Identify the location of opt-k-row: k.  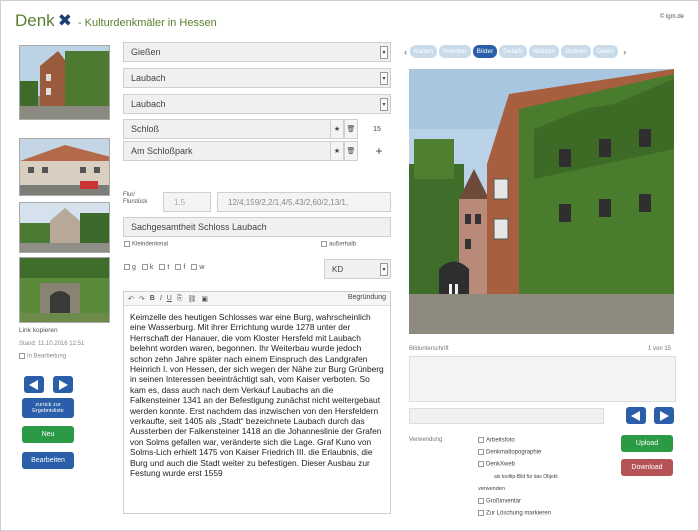
(147, 267).